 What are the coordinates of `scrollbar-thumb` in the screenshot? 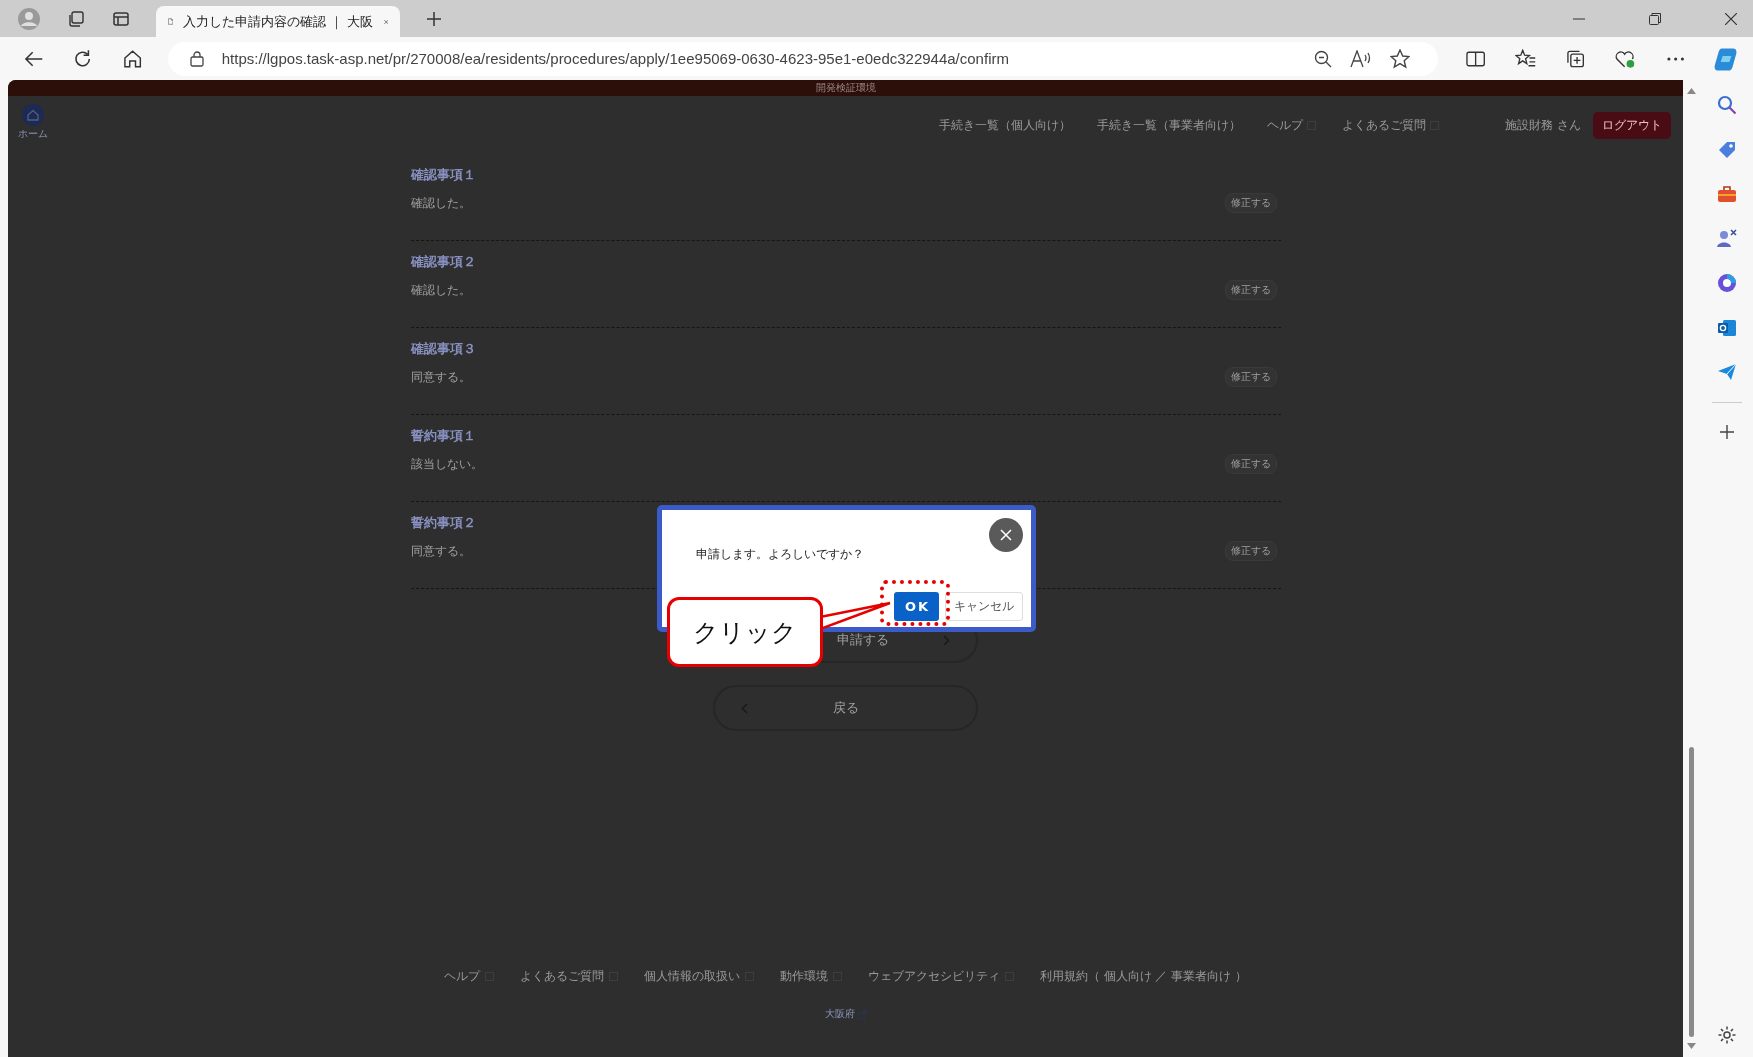 It's located at (1691, 892).